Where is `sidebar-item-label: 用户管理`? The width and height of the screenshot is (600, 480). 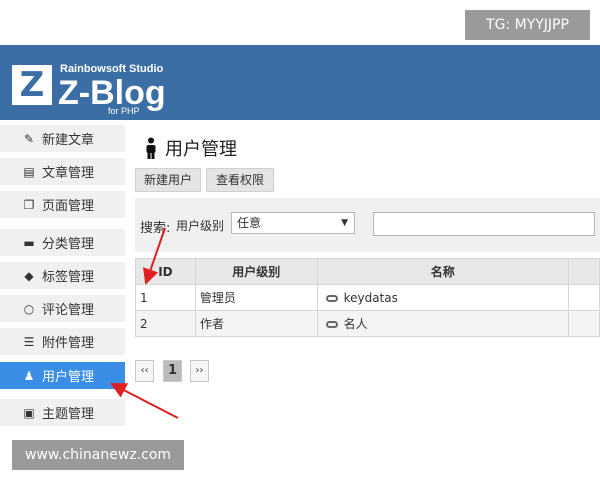
sidebar-item-label: 用户管理 is located at coordinates (68, 377).